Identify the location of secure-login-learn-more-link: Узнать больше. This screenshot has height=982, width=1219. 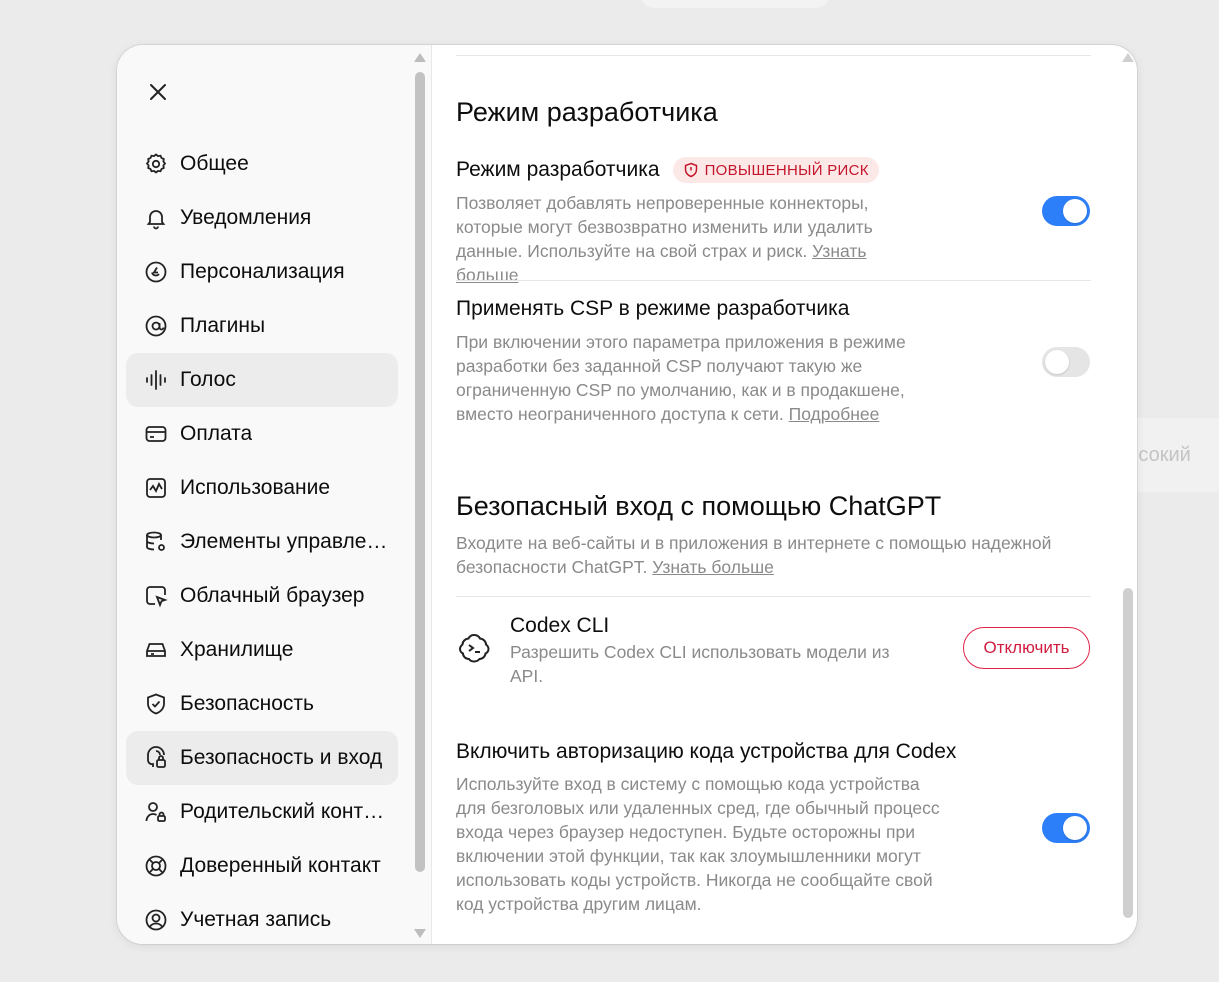
(713, 567).